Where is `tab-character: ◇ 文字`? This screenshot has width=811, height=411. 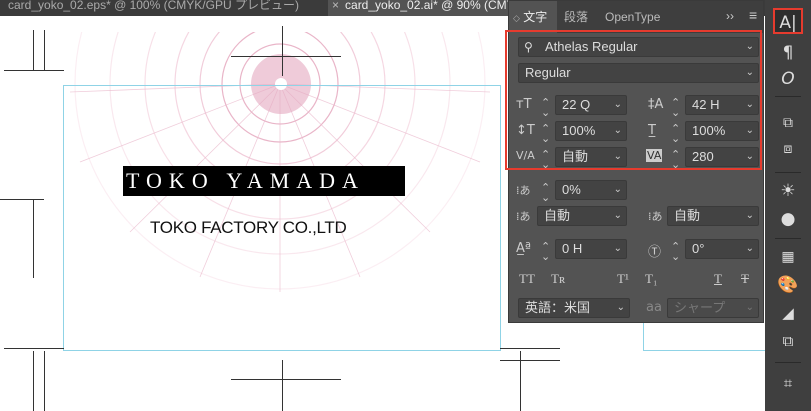
tab-character: ◇ 文字 is located at coordinates (533, 17).